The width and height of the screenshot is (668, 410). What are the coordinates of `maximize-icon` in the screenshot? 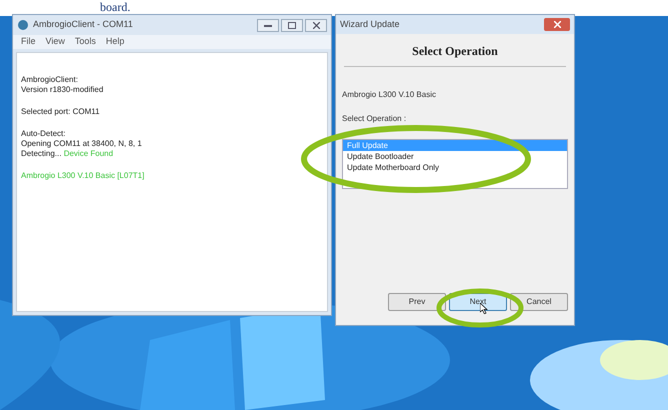 It's located at (292, 25).